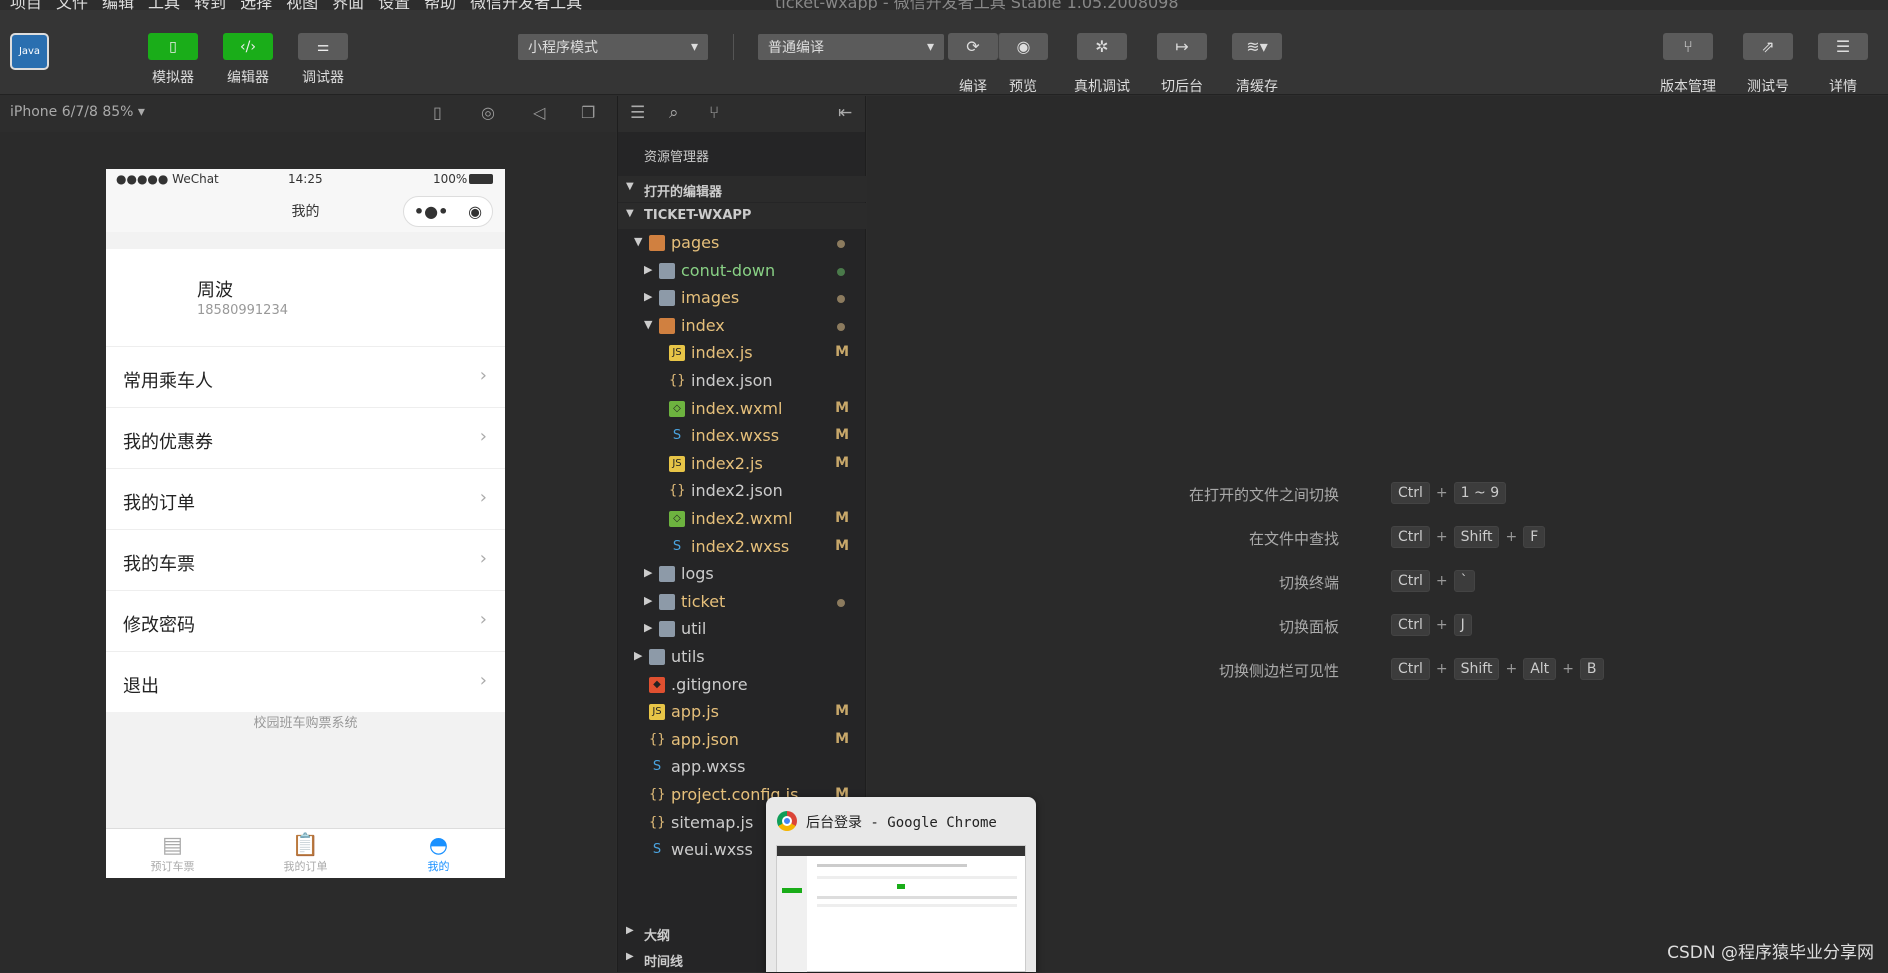 This screenshot has width=1888, height=973. Describe the element at coordinates (714, 113) in the screenshot. I see `git-branch-icon: ⑂` at that location.